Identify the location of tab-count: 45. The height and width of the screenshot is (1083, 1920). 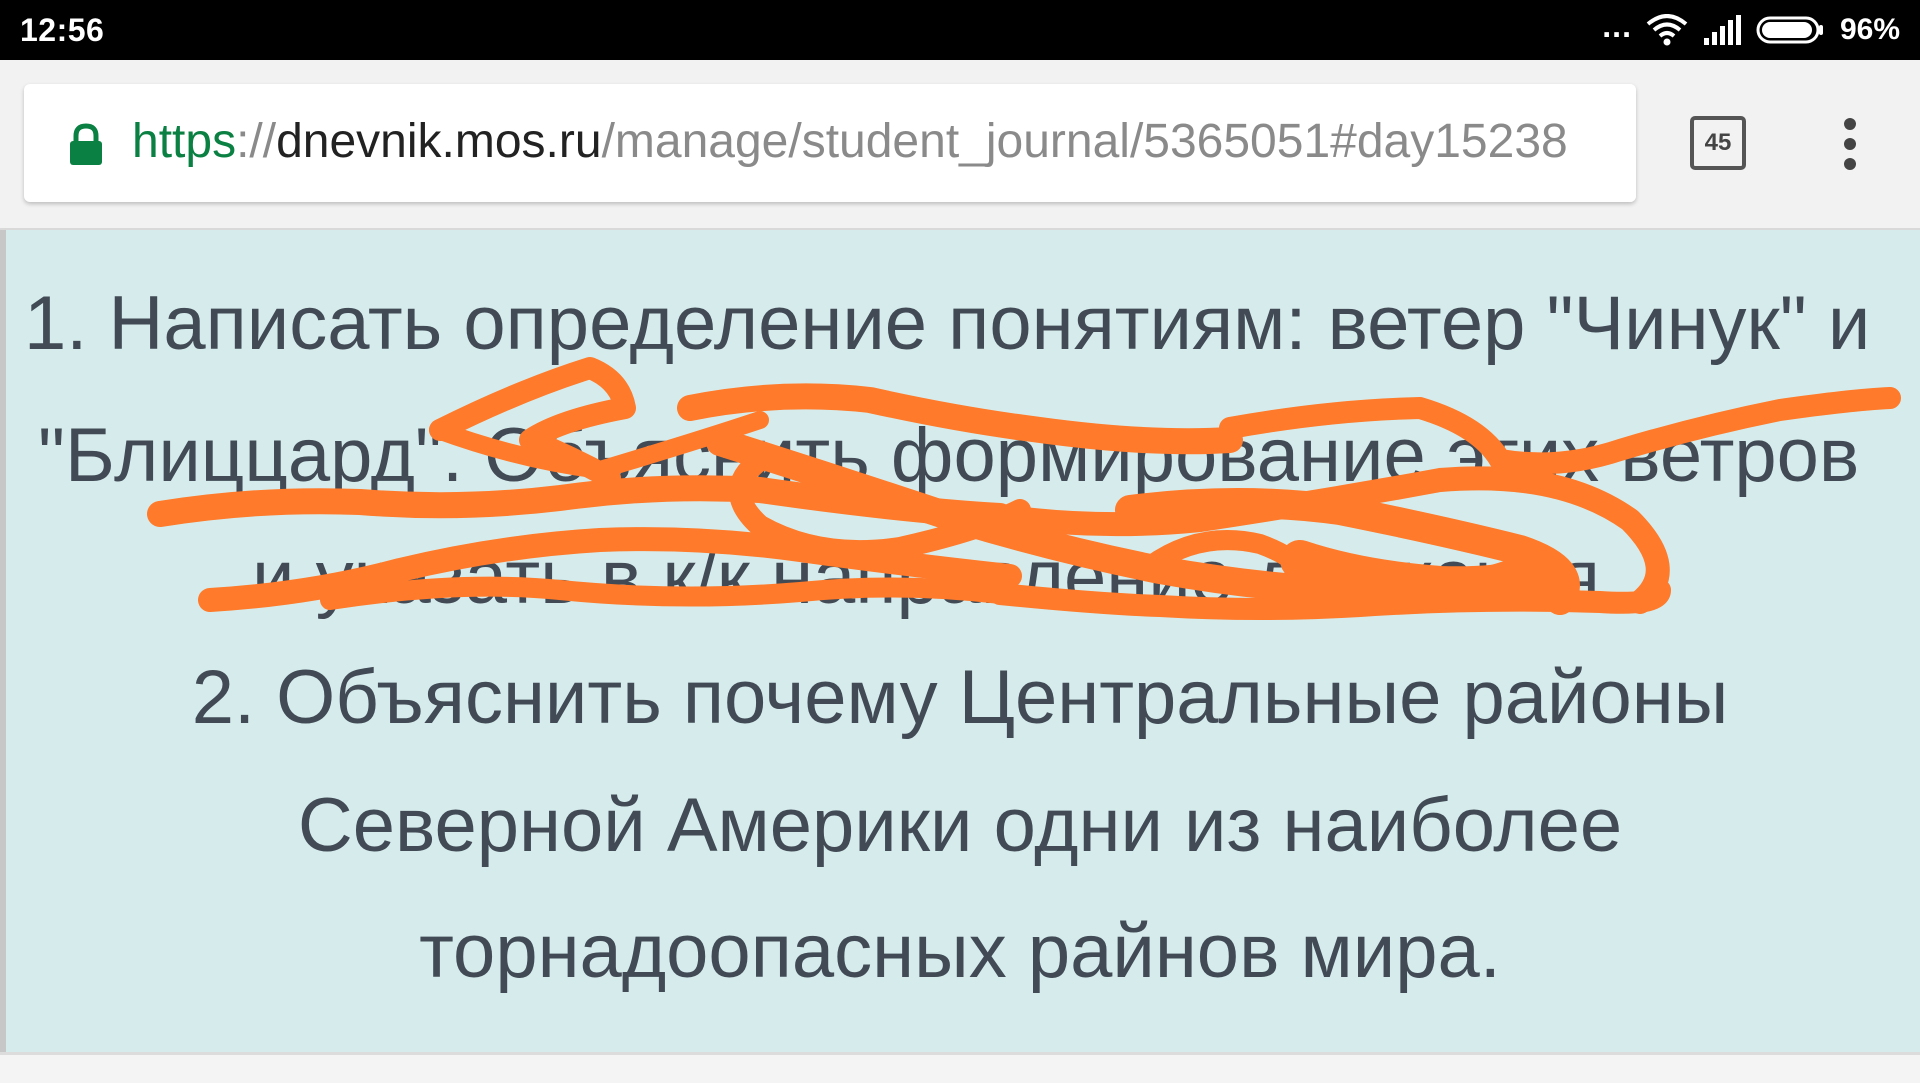
(1718, 142).